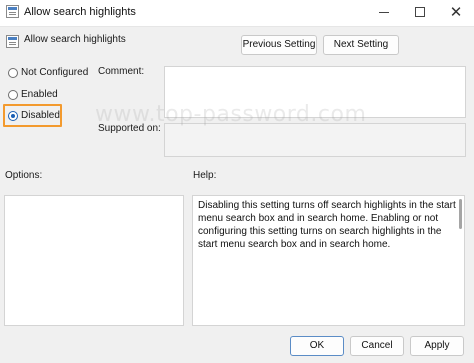 The height and width of the screenshot is (363, 474). I want to click on options-label: Options:, so click(24, 175).